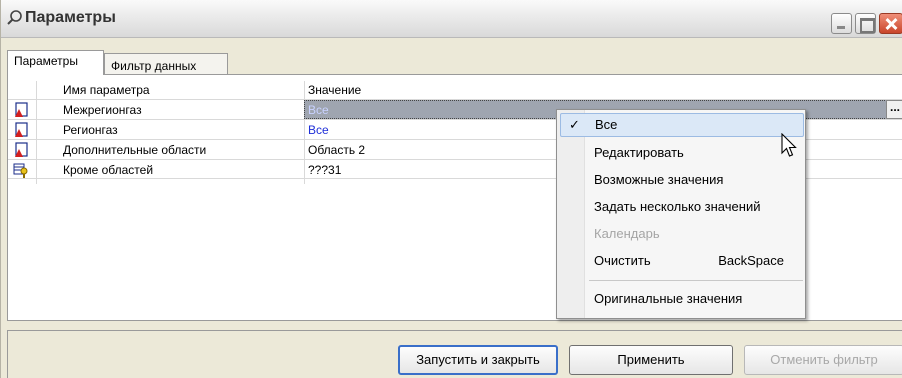 Image resolution: width=902 pixels, height=378 pixels. What do you see at coordinates (890, 23) in the screenshot?
I see `close-button` at bounding box center [890, 23].